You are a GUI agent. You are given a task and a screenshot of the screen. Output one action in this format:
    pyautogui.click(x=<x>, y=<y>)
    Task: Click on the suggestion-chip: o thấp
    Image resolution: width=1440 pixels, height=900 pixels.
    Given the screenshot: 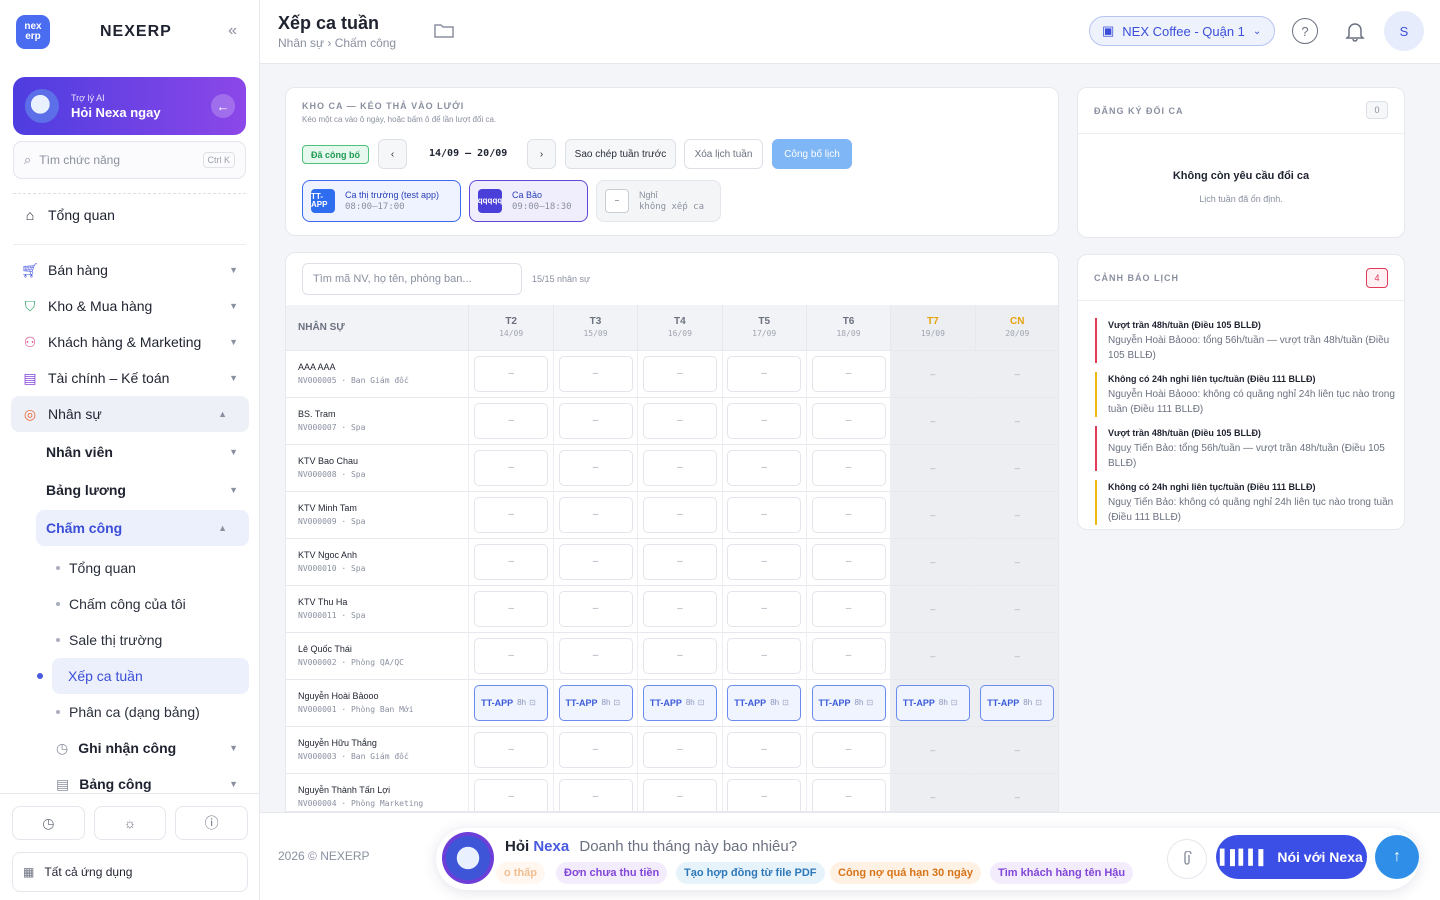 What is the action you would take?
    pyautogui.click(x=520, y=873)
    